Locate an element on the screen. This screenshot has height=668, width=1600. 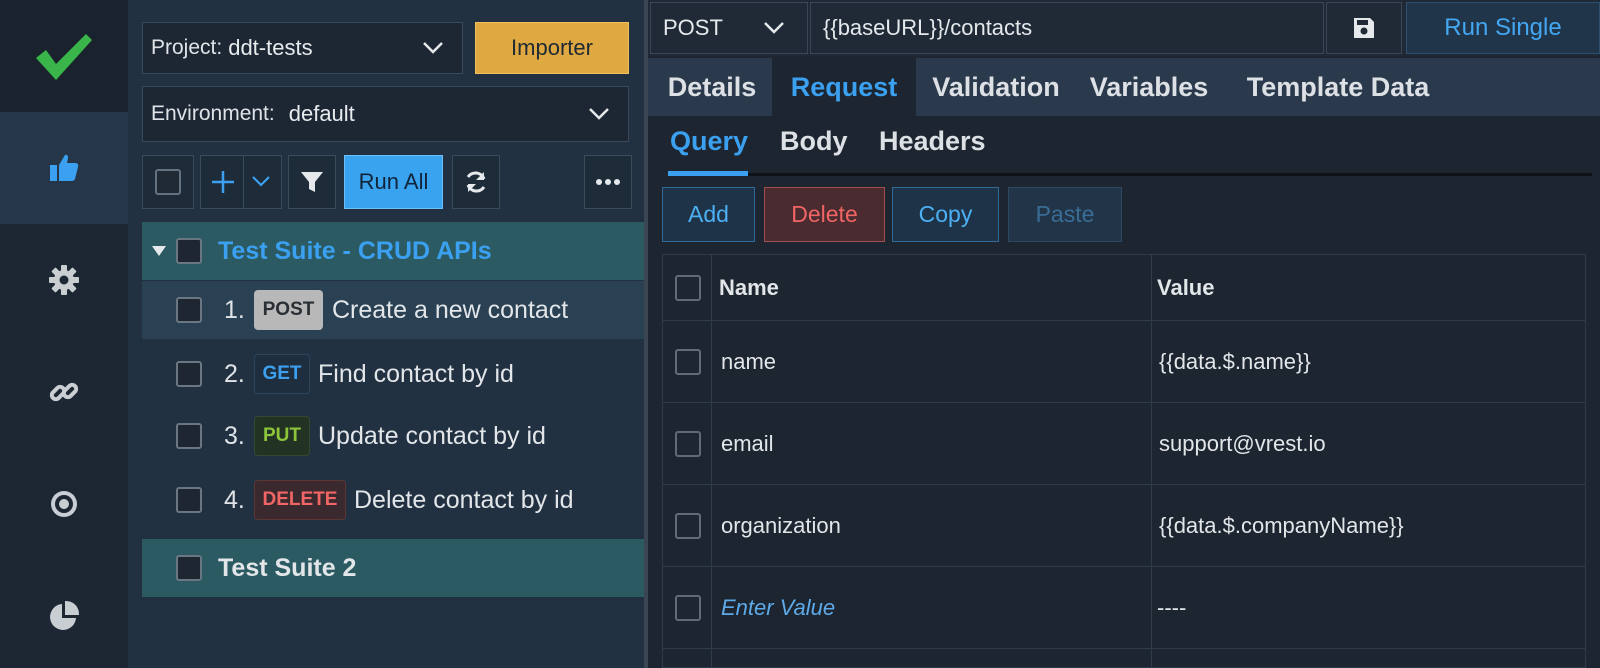
target-icon is located at coordinates (64, 504).